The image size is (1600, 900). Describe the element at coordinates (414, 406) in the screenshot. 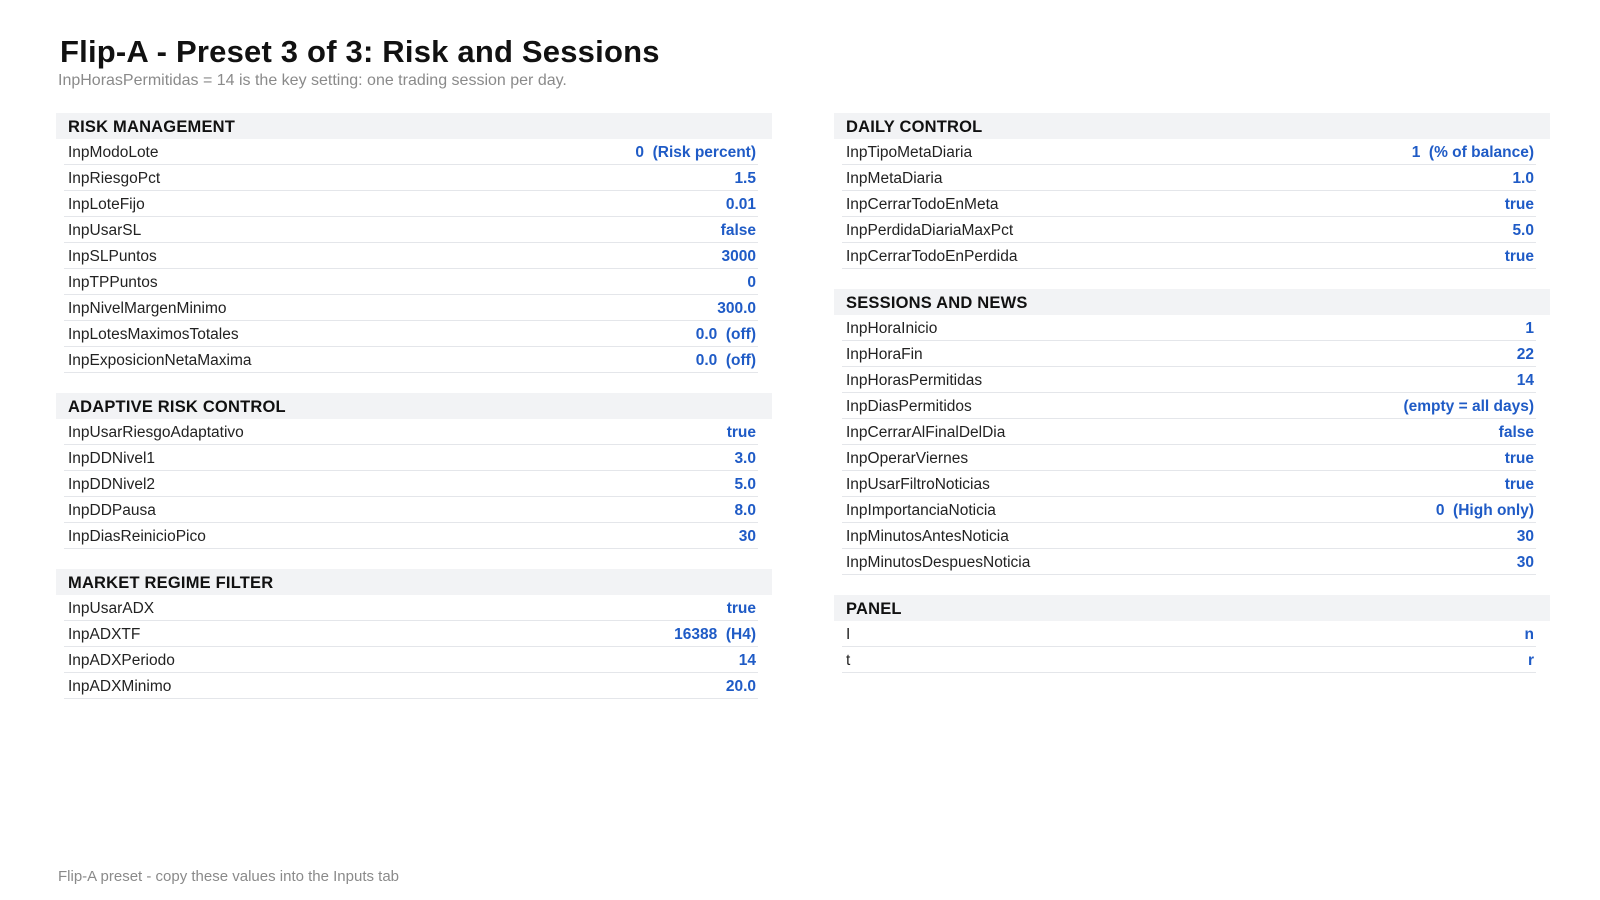

I see `section-header: ADAPTIVE RISK CONTROL` at that location.